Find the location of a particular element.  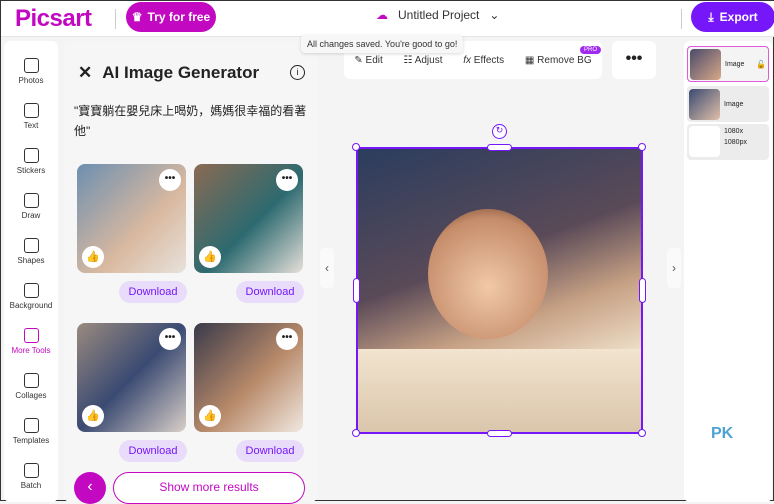

expand-layers-button: › is located at coordinates (674, 268).